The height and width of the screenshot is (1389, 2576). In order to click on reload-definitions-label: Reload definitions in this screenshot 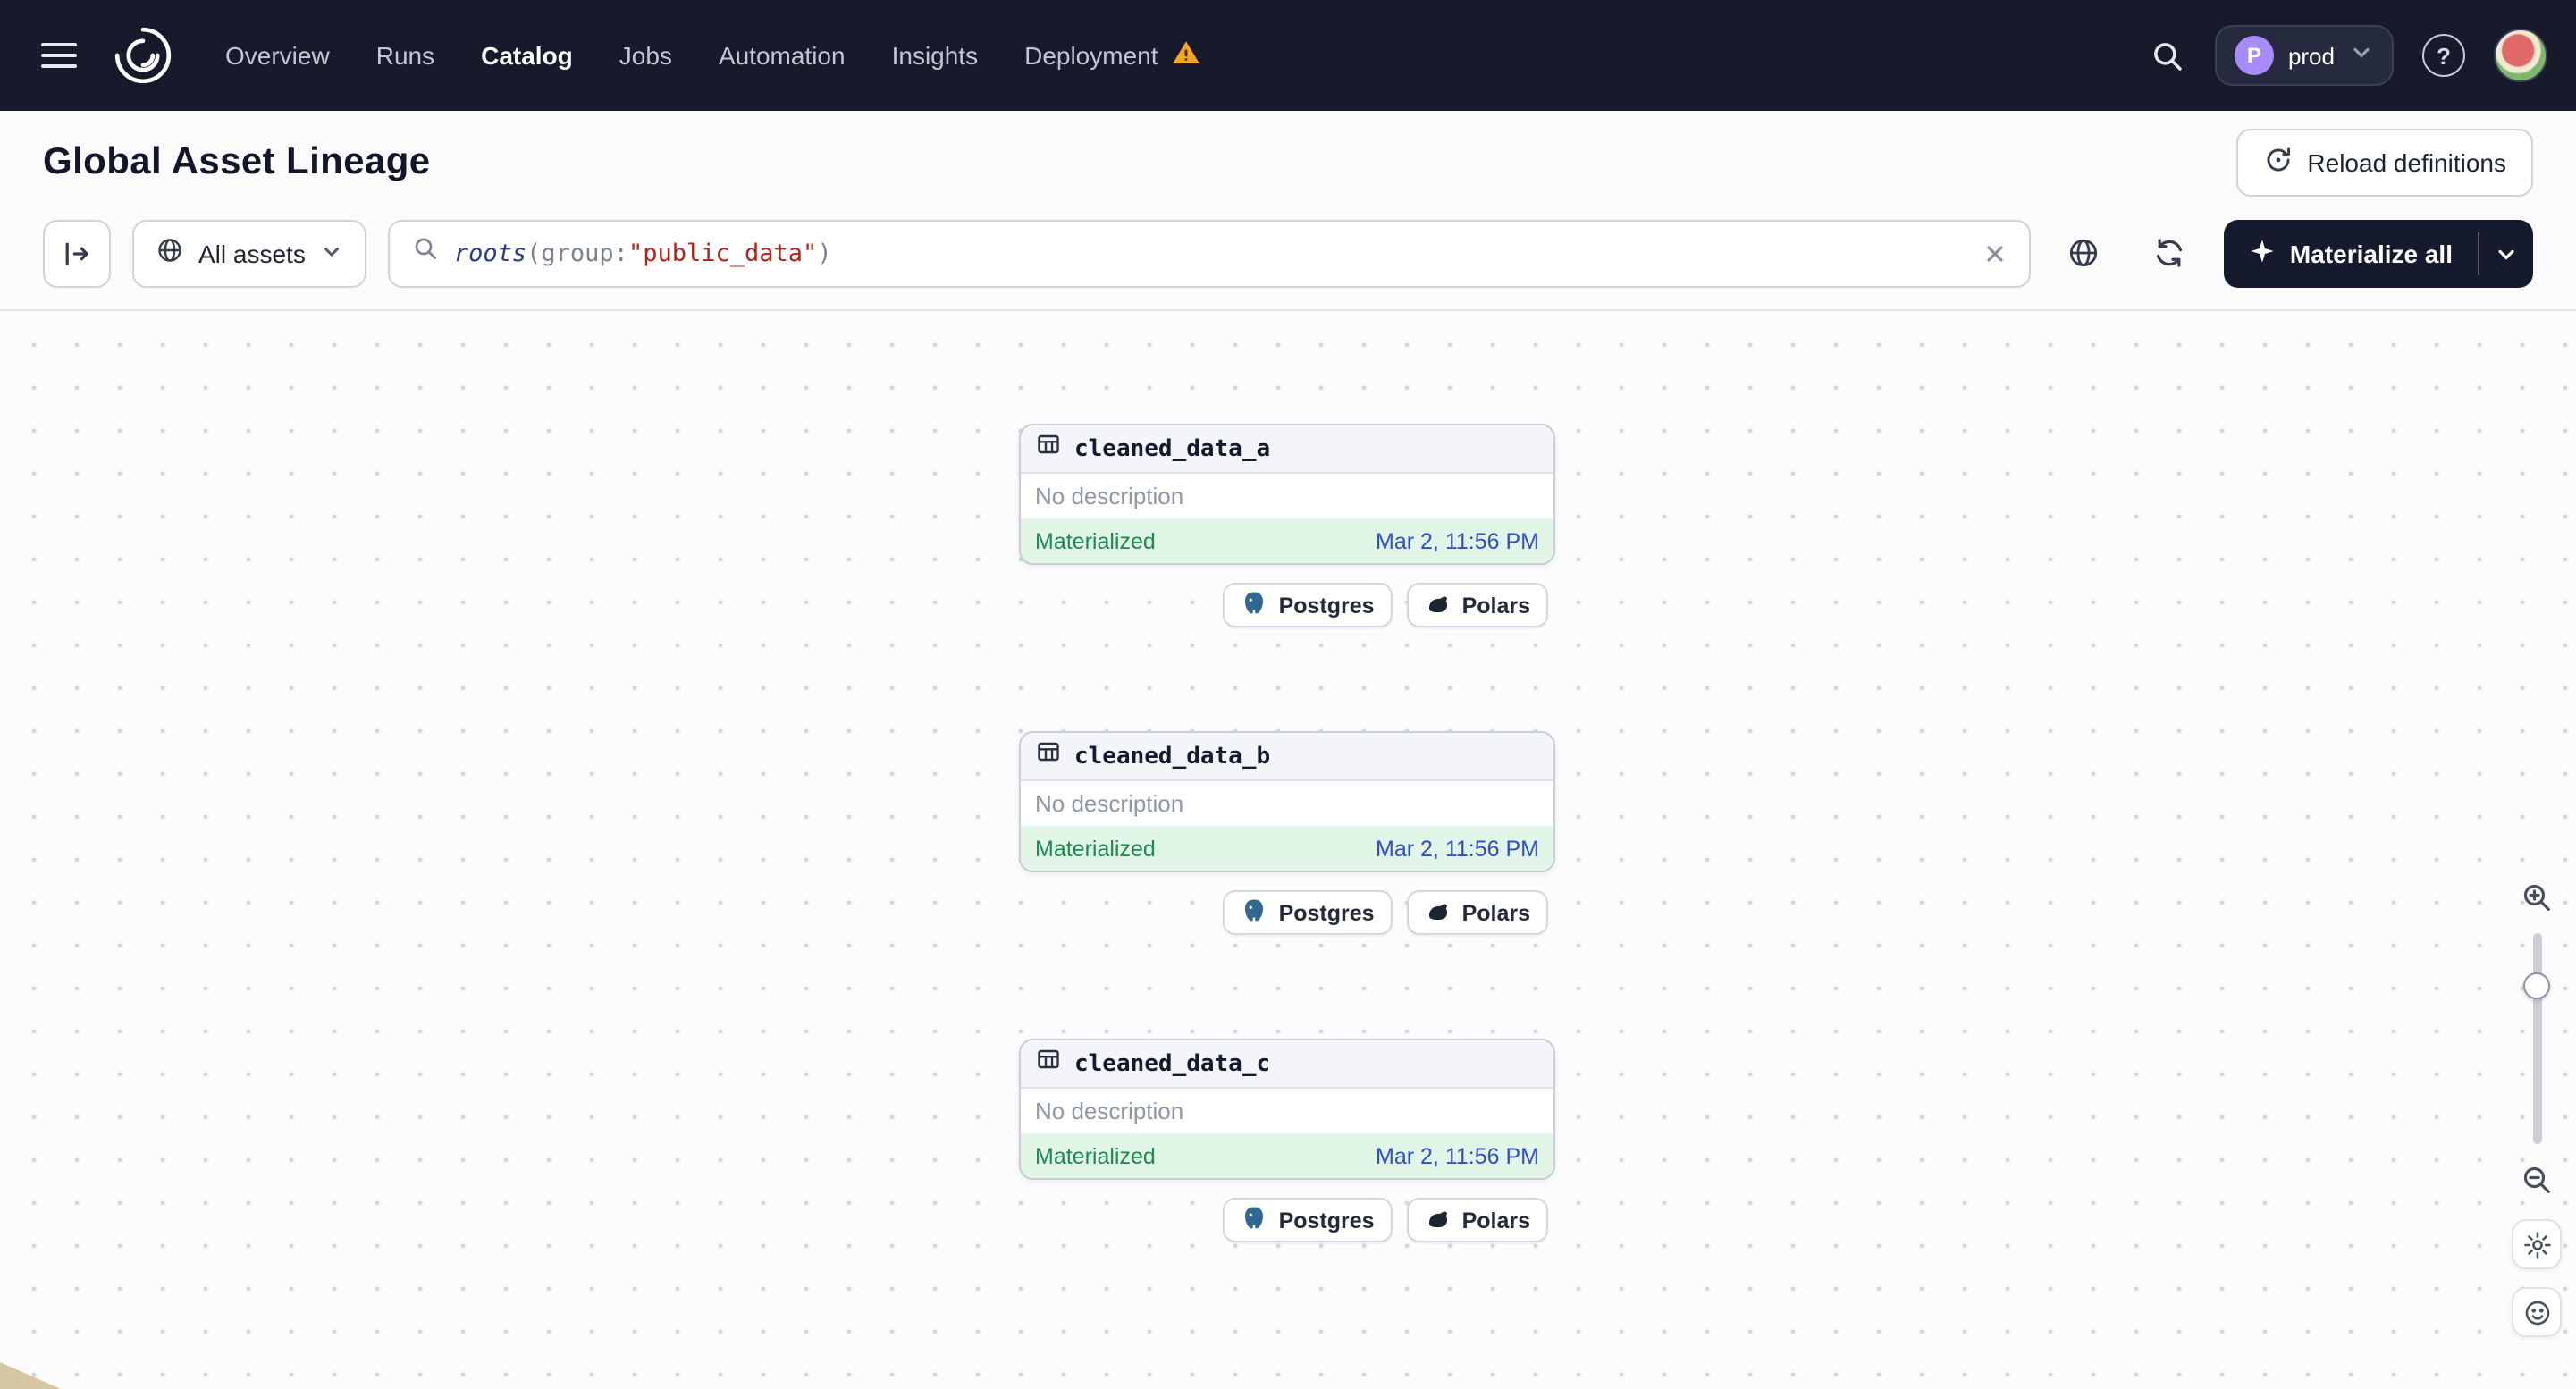, I will do `click(2407, 162)`.